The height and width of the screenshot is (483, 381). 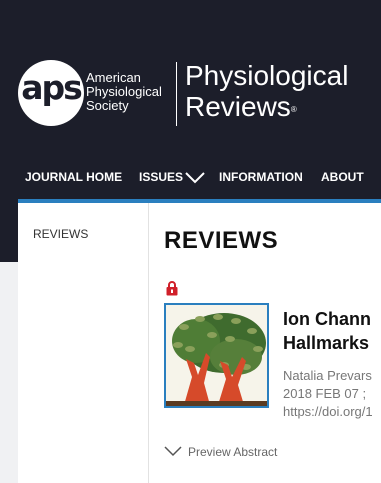 I want to click on journal-registered-mark: ®, so click(x=293, y=109).